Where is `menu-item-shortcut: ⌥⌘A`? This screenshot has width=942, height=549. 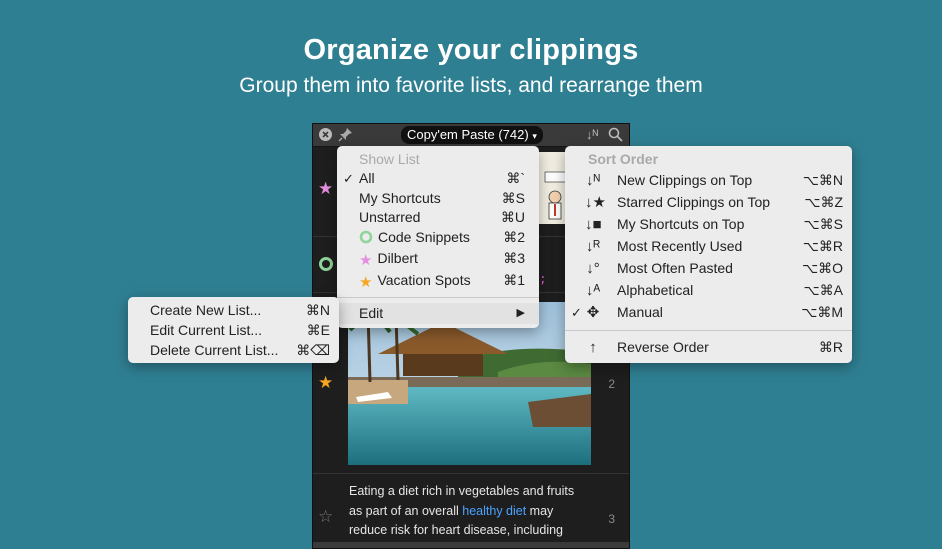 menu-item-shortcut: ⌥⌘A is located at coordinates (823, 290).